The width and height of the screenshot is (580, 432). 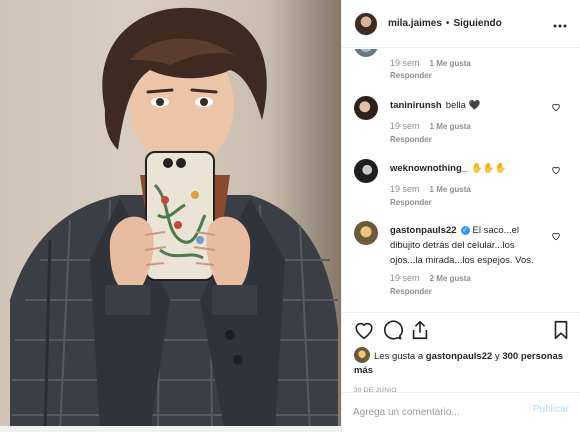 What do you see at coordinates (428, 168) in the screenshot?
I see `commenter-username: weknownothing_` at bounding box center [428, 168].